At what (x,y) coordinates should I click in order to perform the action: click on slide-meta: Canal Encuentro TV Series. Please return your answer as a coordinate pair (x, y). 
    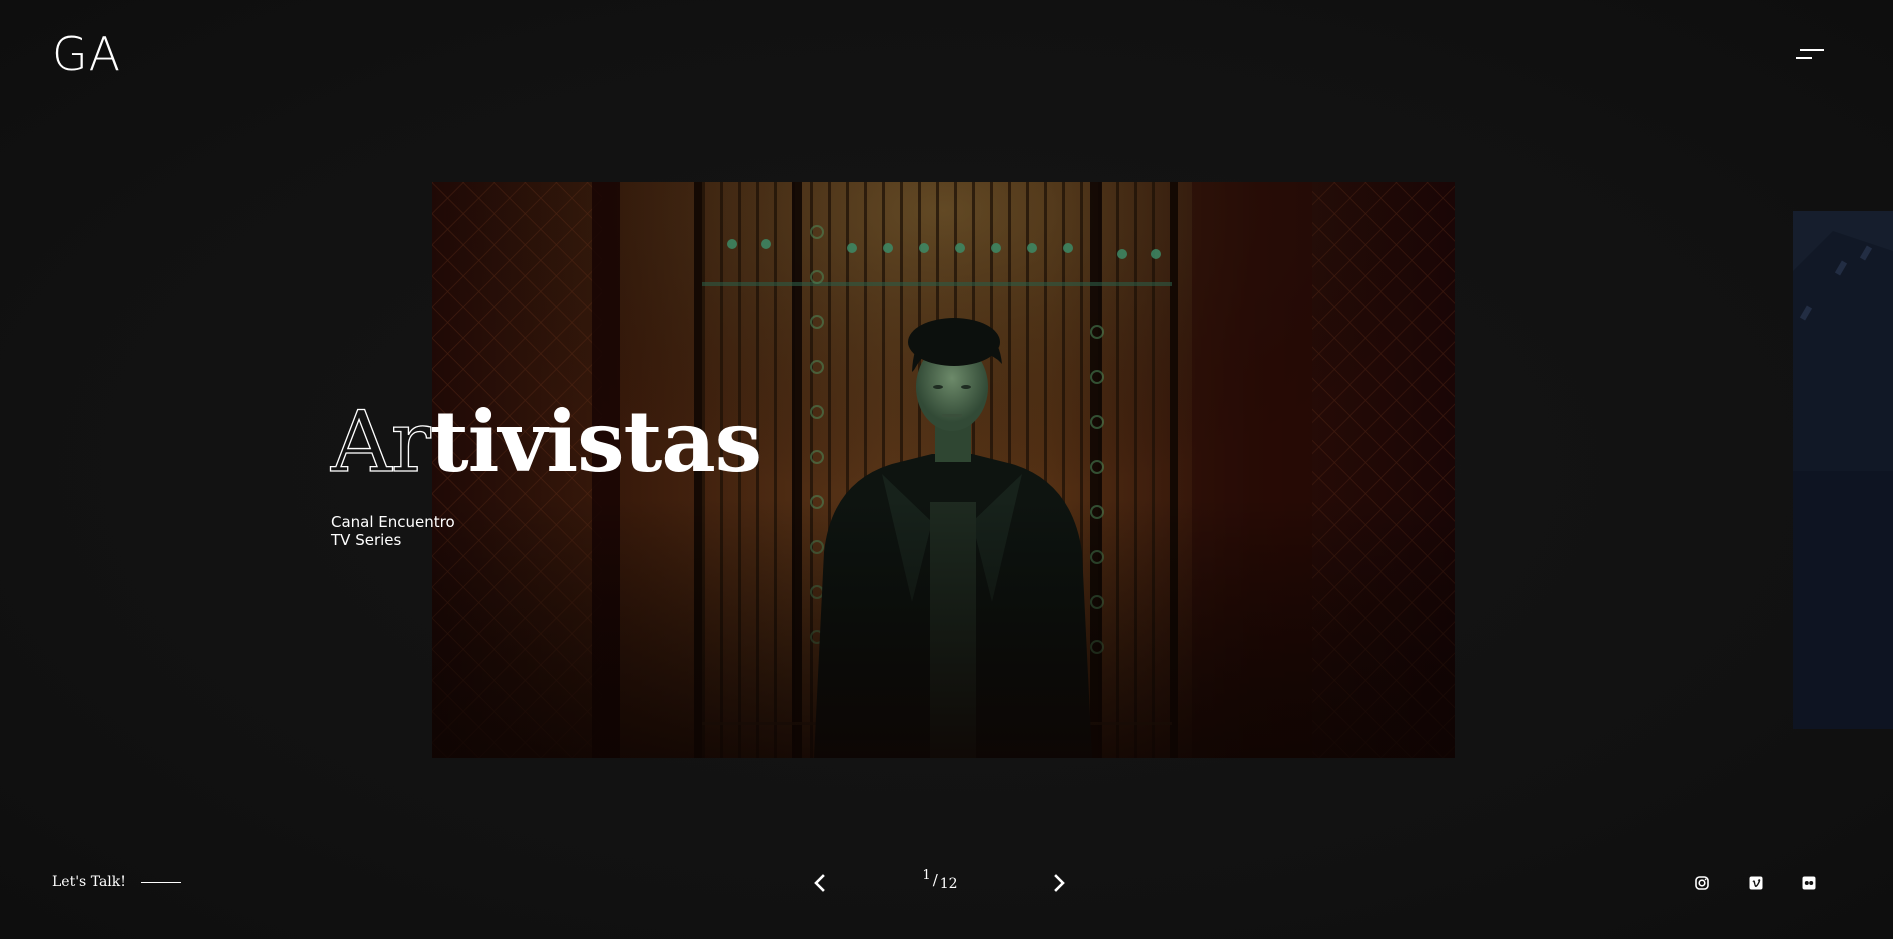
    Looking at the image, I should click on (393, 531).